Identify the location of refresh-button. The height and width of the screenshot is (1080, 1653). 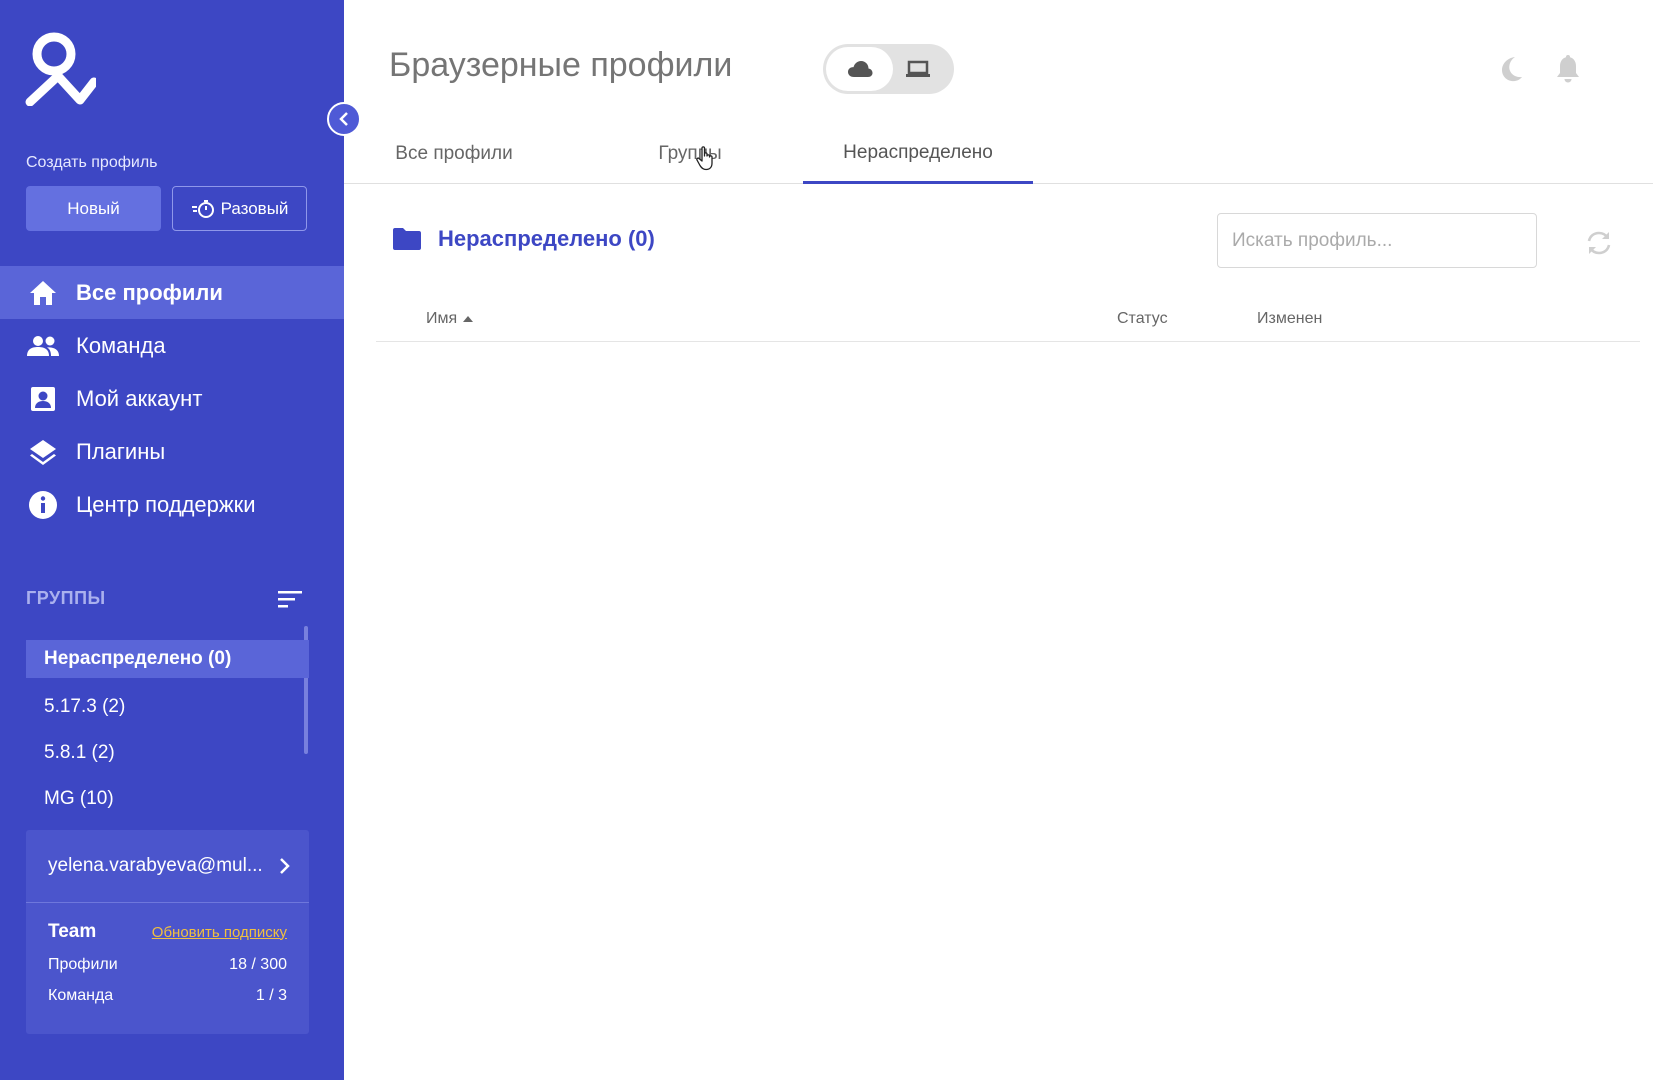
(1599, 243).